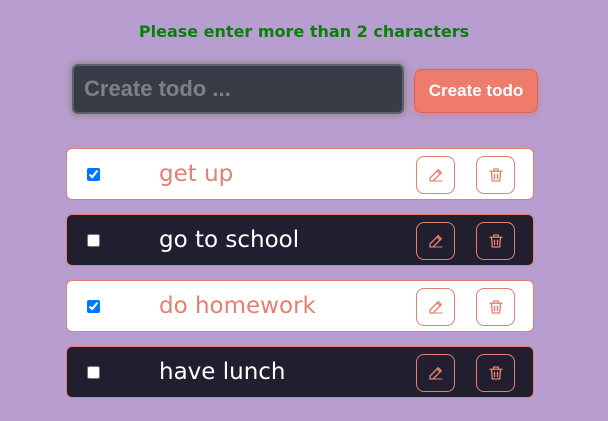 This screenshot has width=608, height=421. What do you see at coordinates (304, 31) in the screenshot?
I see `validation-message: Please enter more than 2 characters` at bounding box center [304, 31].